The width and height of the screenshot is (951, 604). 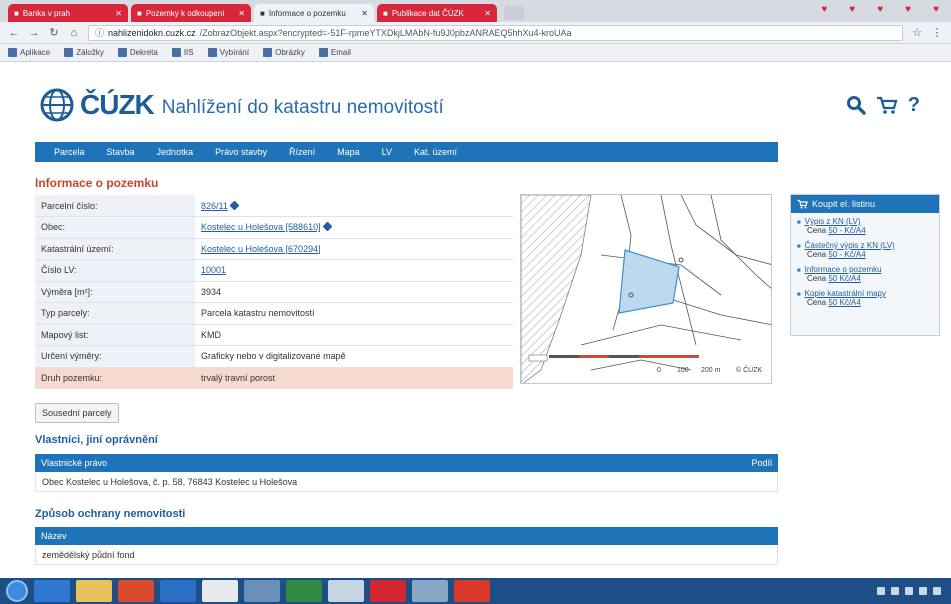 What do you see at coordinates (115, 335) in the screenshot?
I see `row-label: Mapový list:` at bounding box center [115, 335].